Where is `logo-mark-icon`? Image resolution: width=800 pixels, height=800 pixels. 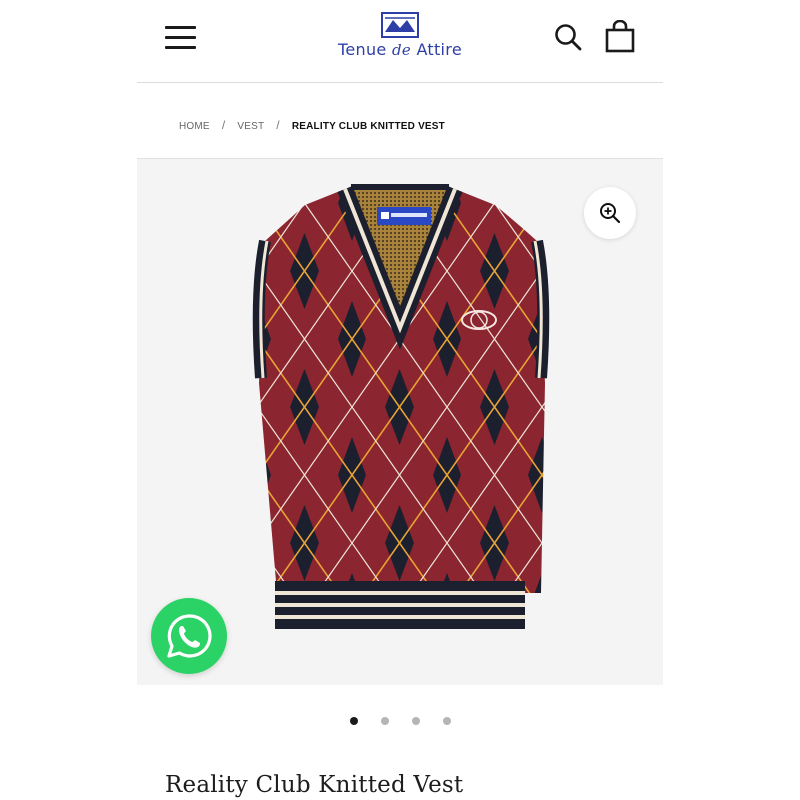 logo-mark-icon is located at coordinates (400, 25).